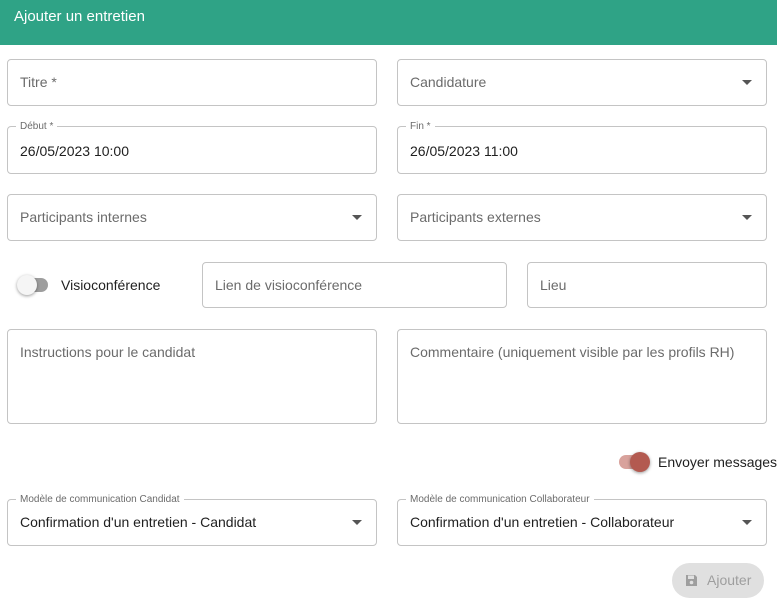  I want to click on envoyer-messages-toggle, so click(633, 462).